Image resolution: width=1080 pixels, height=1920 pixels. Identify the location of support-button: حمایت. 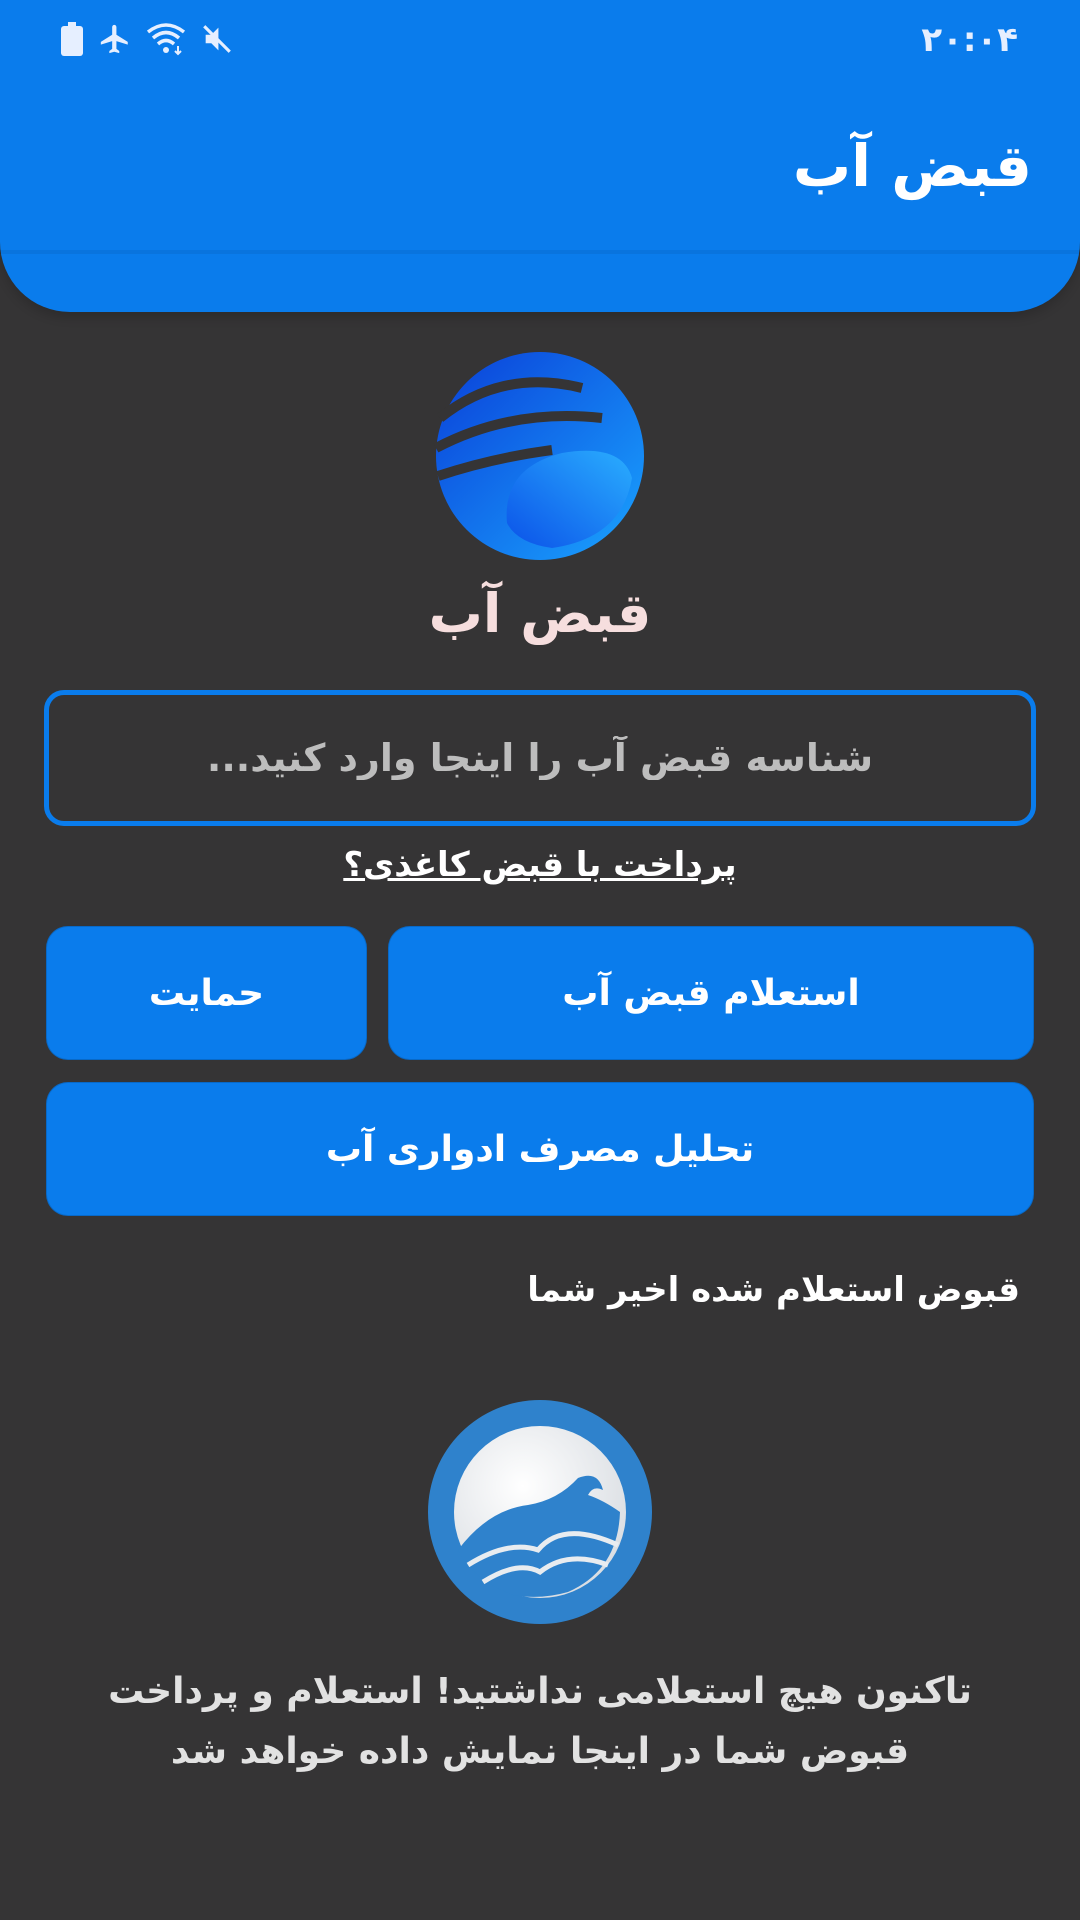
(206, 993).